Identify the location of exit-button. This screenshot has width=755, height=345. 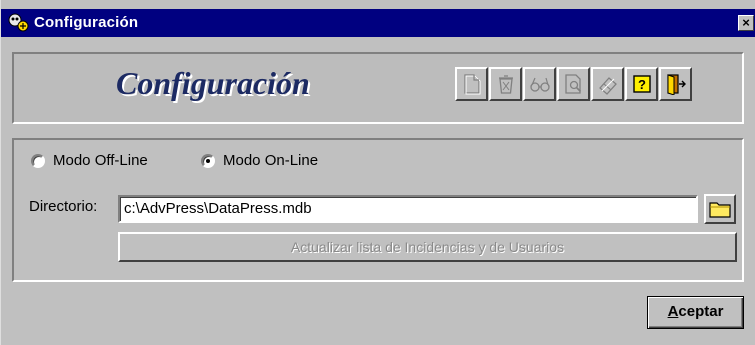
(675, 84).